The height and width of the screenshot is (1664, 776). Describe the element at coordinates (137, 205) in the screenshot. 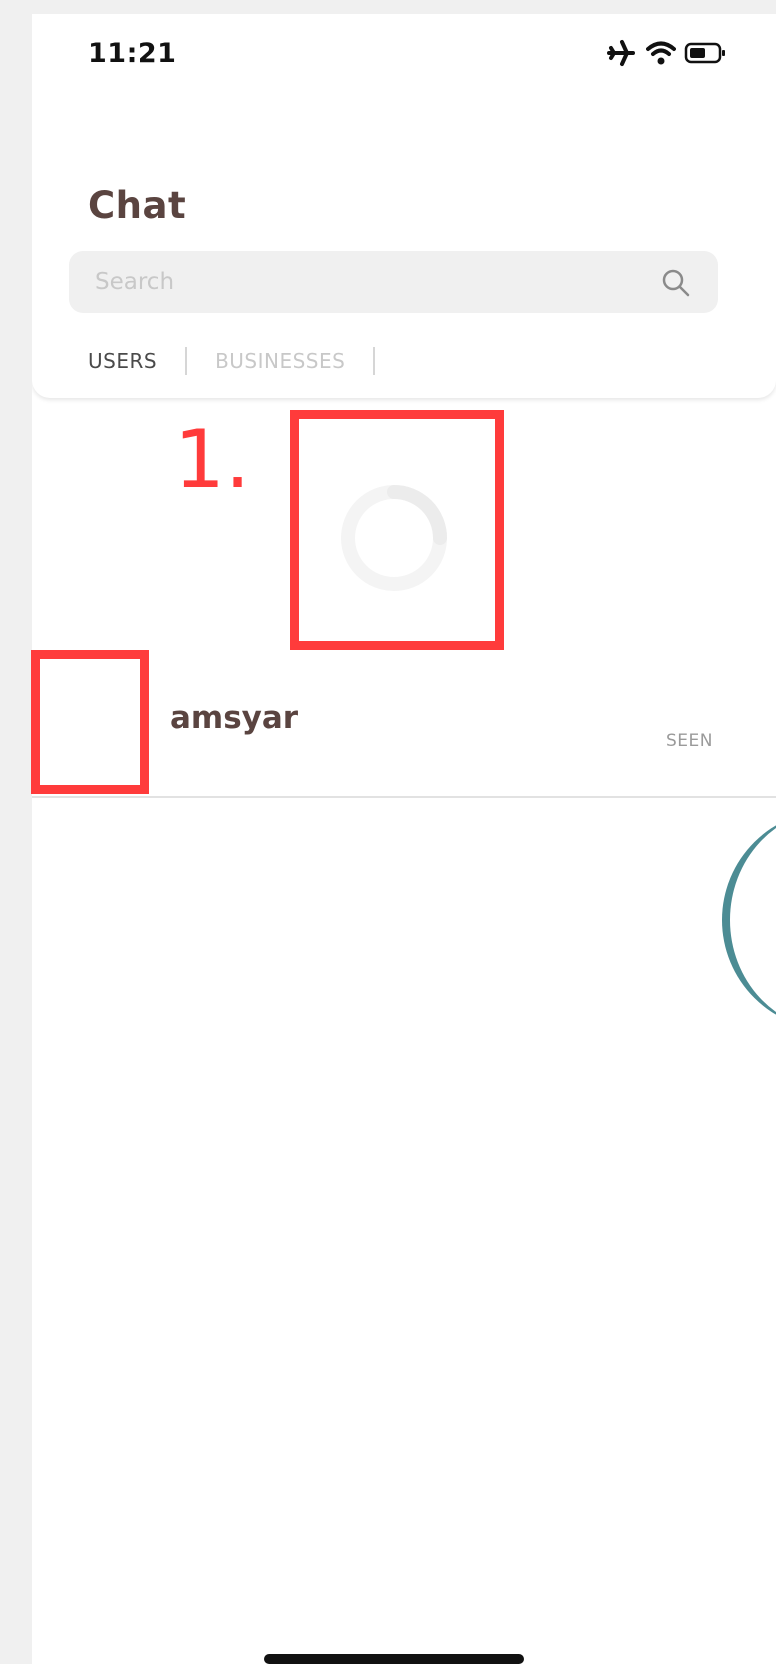

I see `page-title: Chat` at that location.